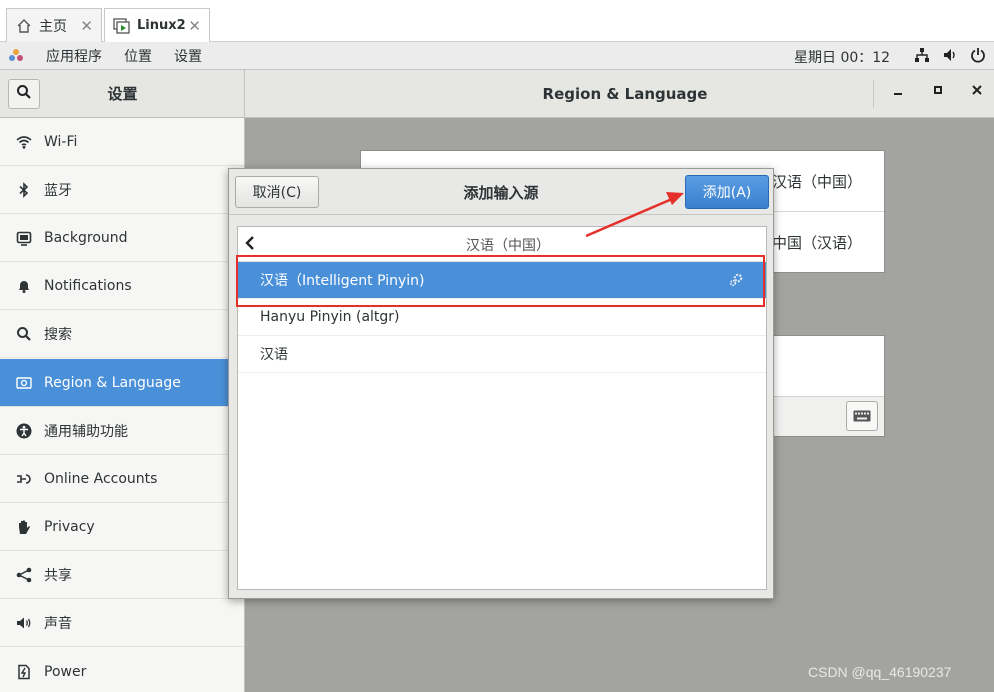 The width and height of the screenshot is (994, 692). I want to click on home-icon, so click(24, 26).